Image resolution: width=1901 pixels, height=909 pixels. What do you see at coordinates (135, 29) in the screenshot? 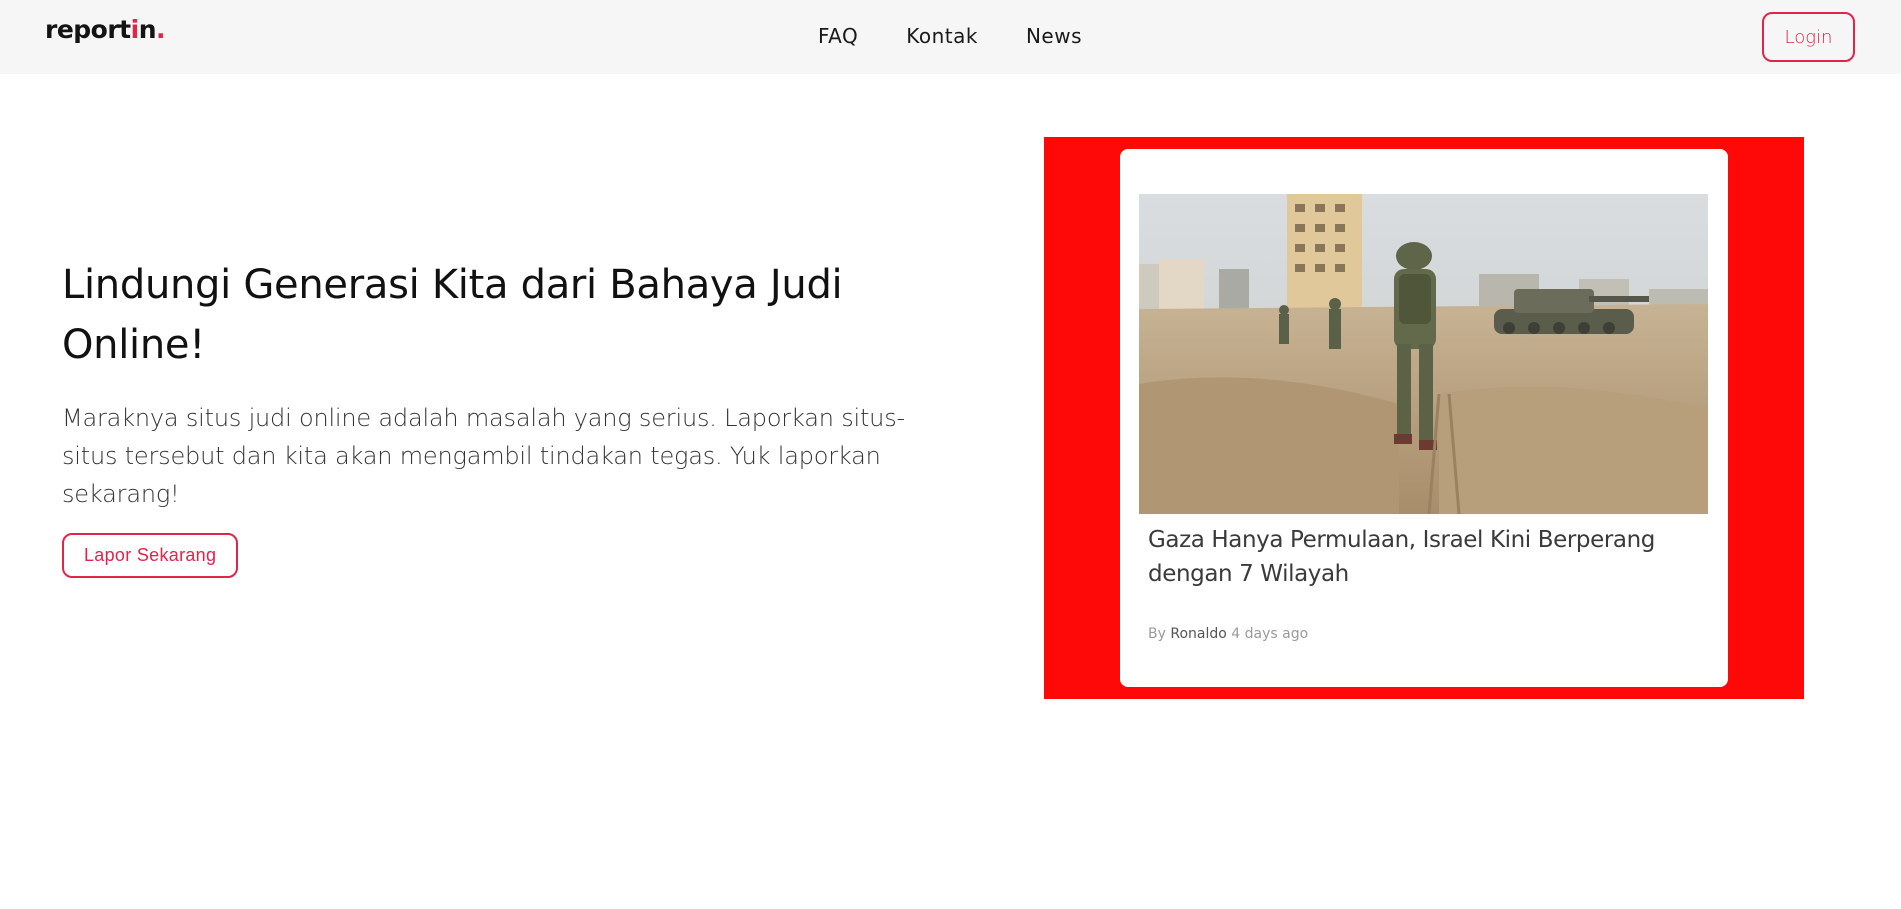
I see `logo-text-i: i` at bounding box center [135, 29].